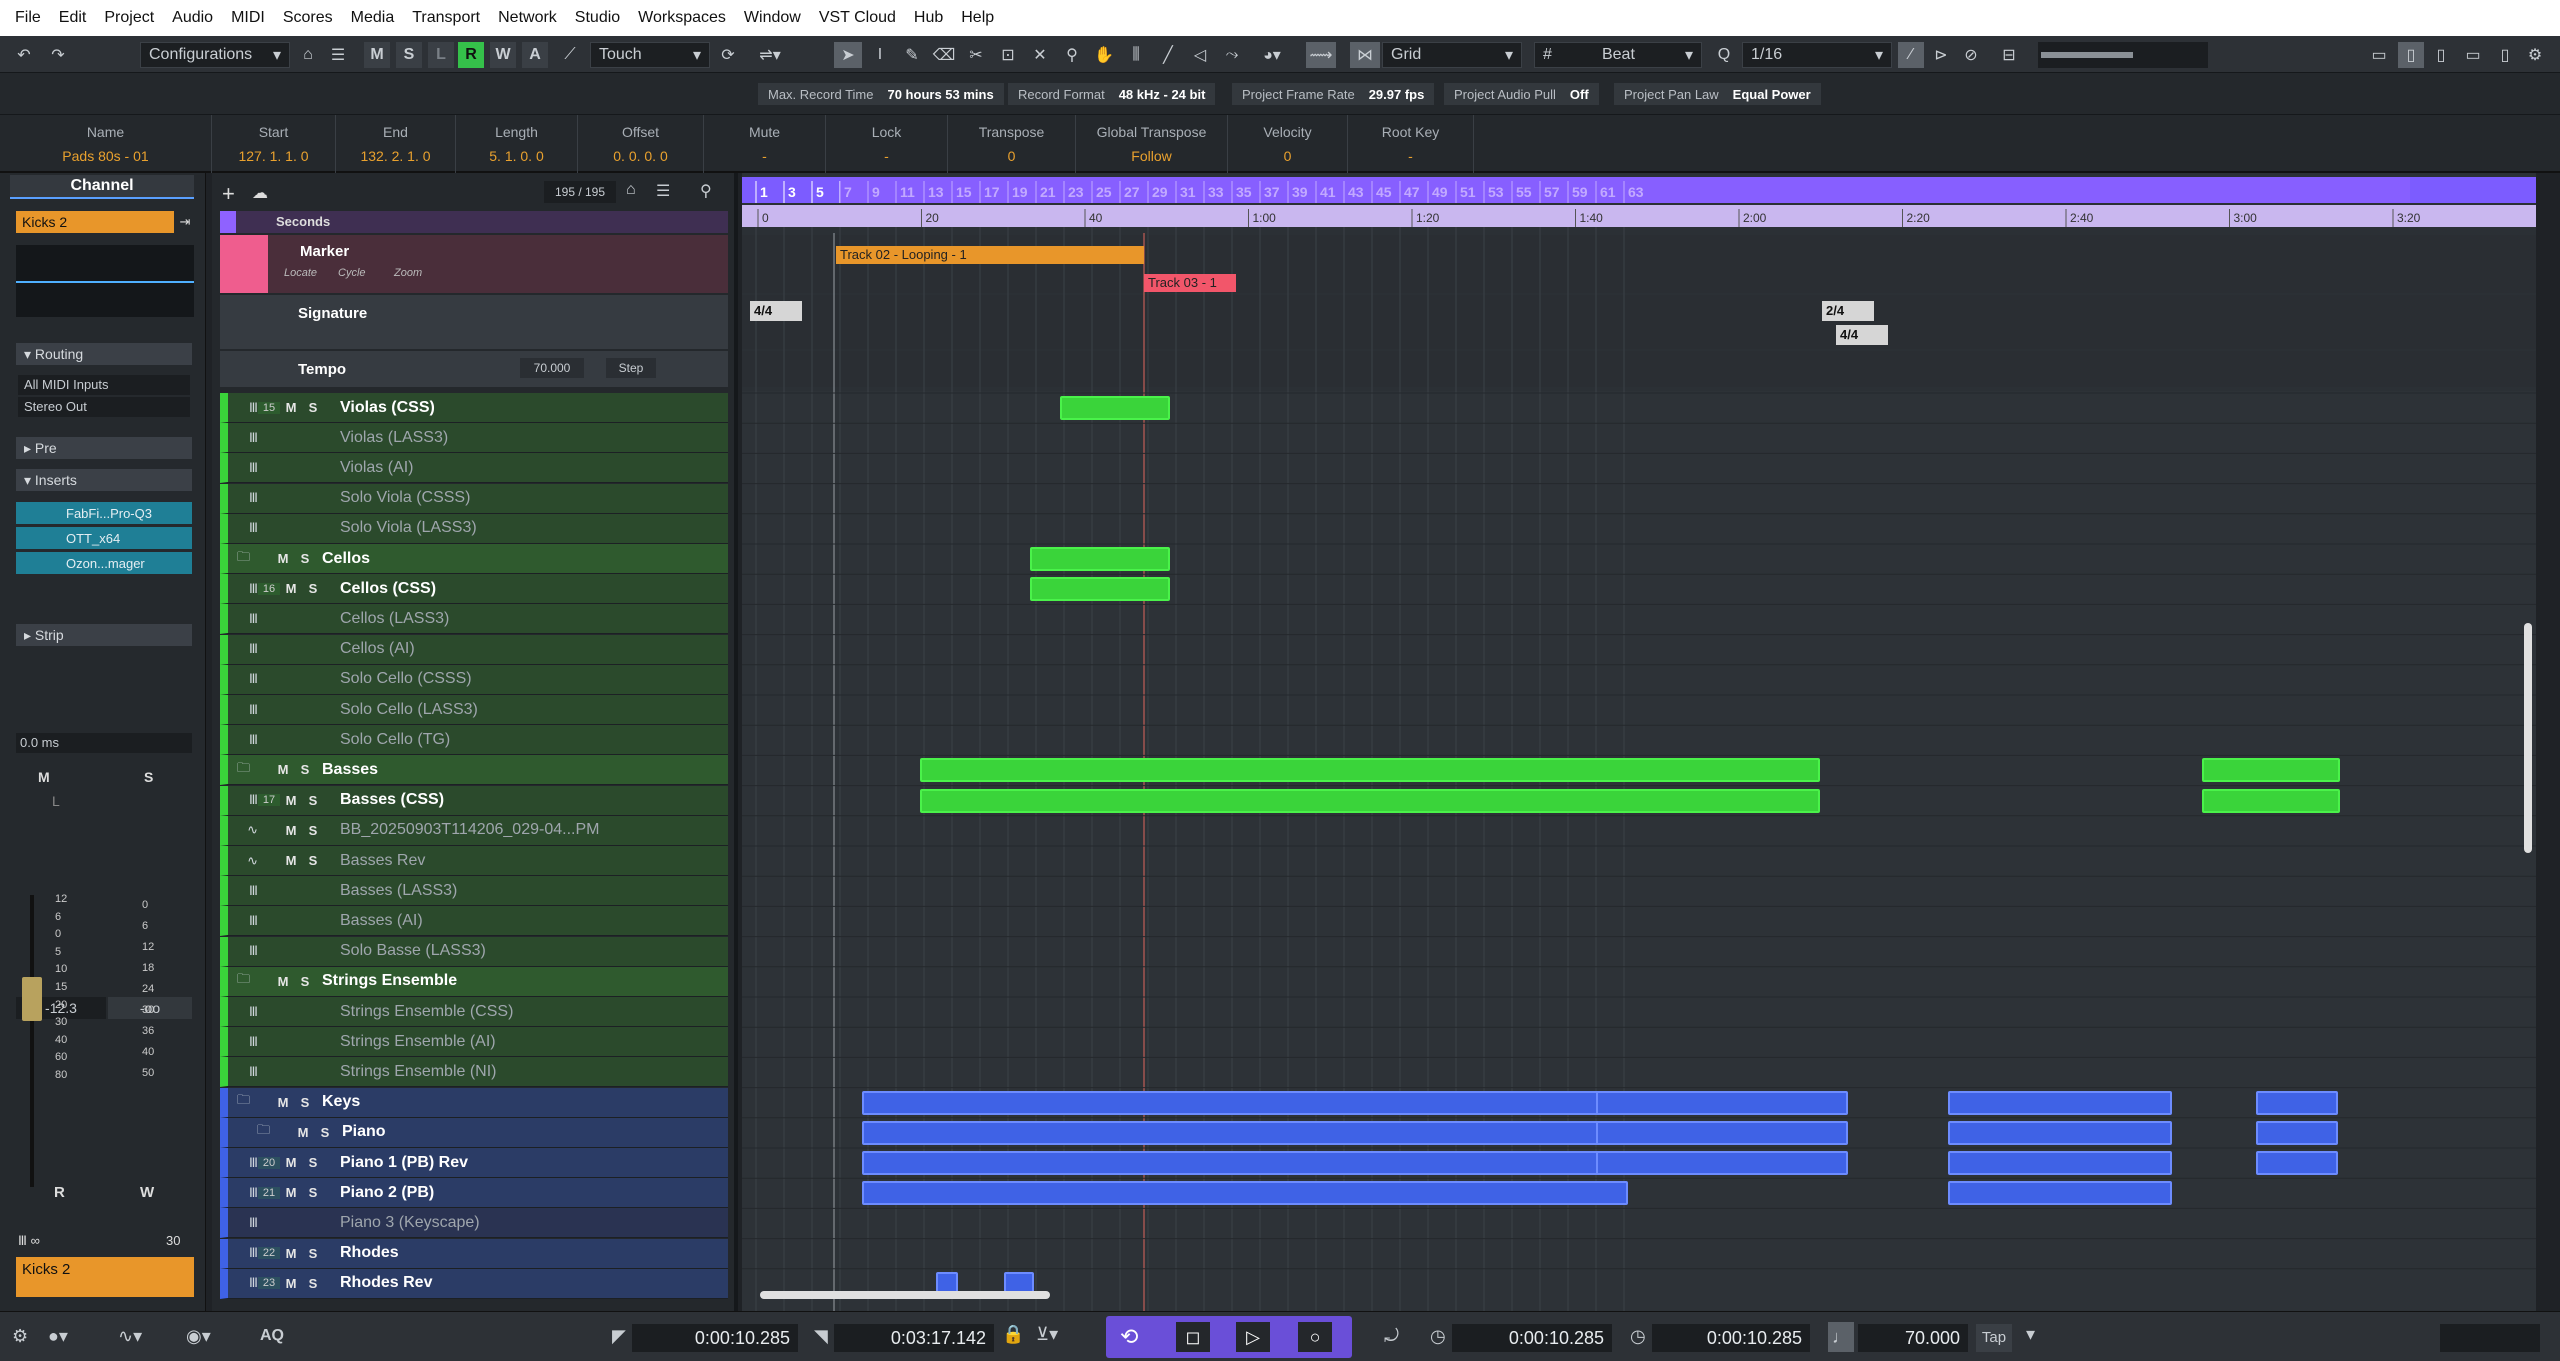 The image size is (2560, 1361). Describe the element at coordinates (104, 635) in the screenshot. I see `strip-section: ▸ Strip` at that location.